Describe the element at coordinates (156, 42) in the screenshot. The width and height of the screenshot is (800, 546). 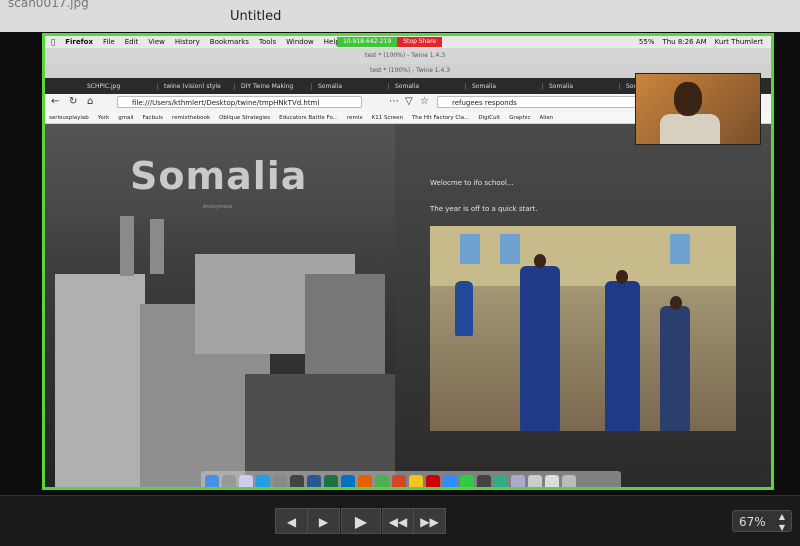
I see `menu-view: View` at that location.